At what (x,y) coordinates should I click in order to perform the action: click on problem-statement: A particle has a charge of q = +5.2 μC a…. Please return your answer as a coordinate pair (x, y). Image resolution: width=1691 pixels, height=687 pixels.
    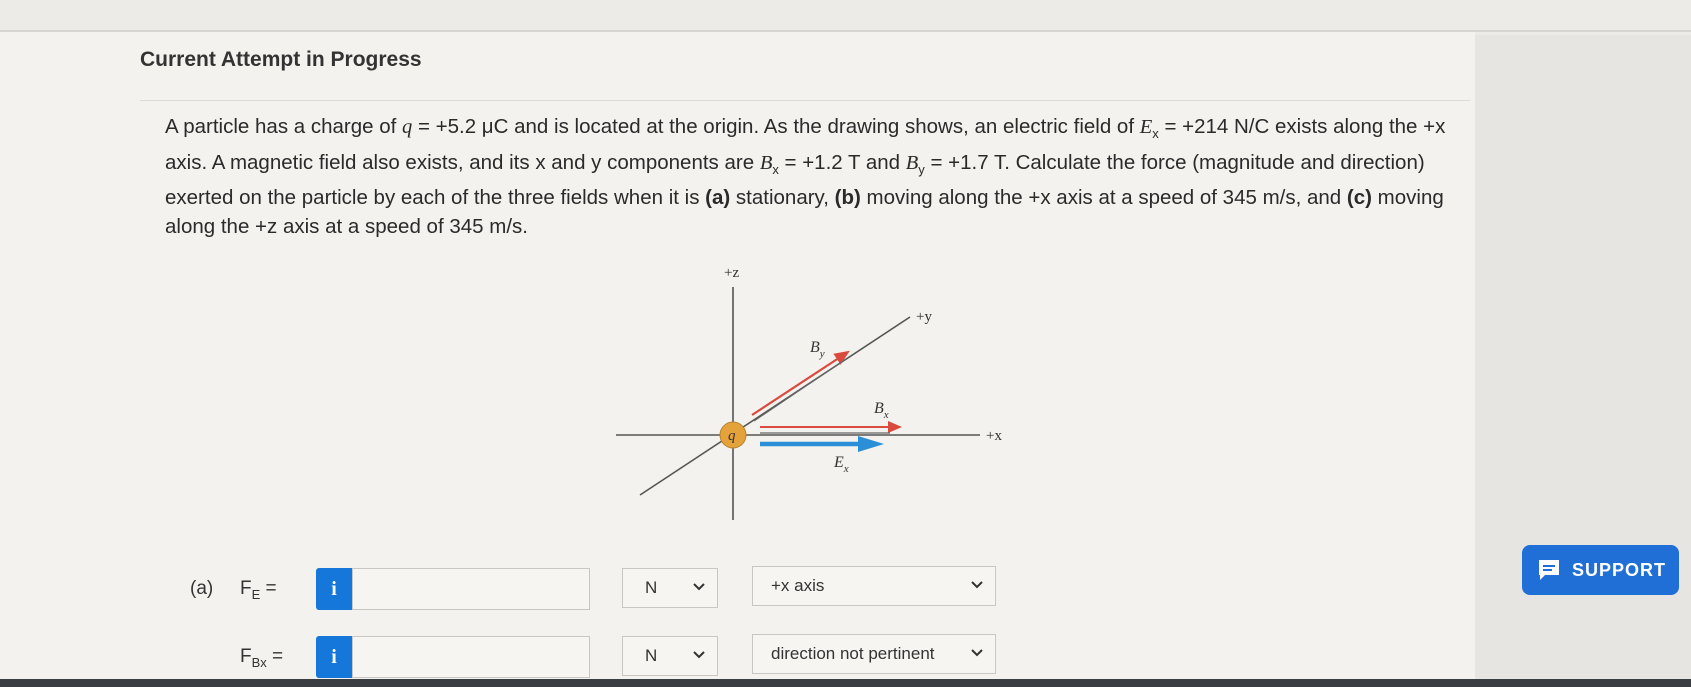
    Looking at the image, I should click on (805, 176).